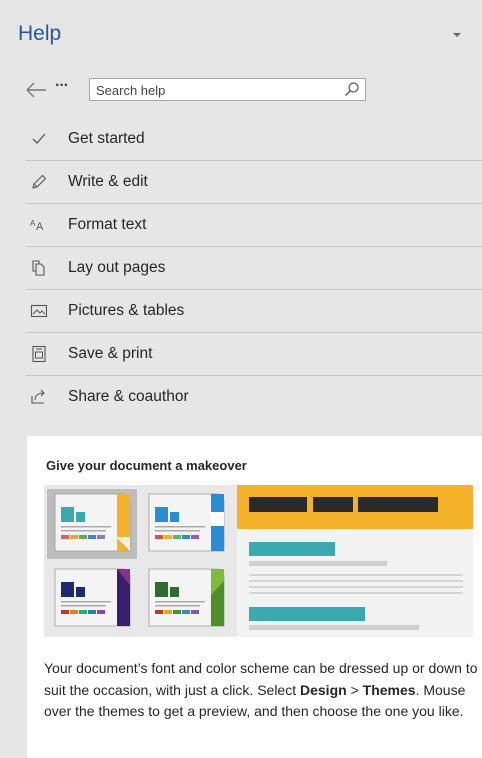  What do you see at coordinates (39, 354) in the screenshot?
I see `save-print-icon` at bounding box center [39, 354].